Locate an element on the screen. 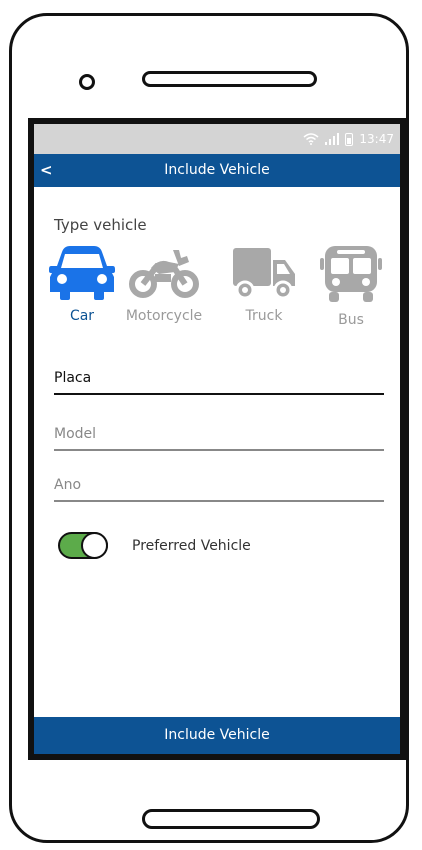 The image size is (422, 850). preferred-vehicle-label: Preferred Vehicle is located at coordinates (191, 545).